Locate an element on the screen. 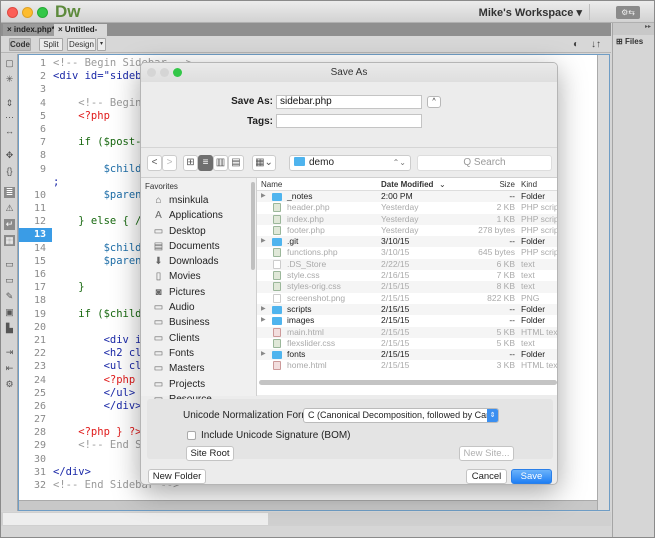 The image size is (655, 538). column-name: Name is located at coordinates (271, 184).